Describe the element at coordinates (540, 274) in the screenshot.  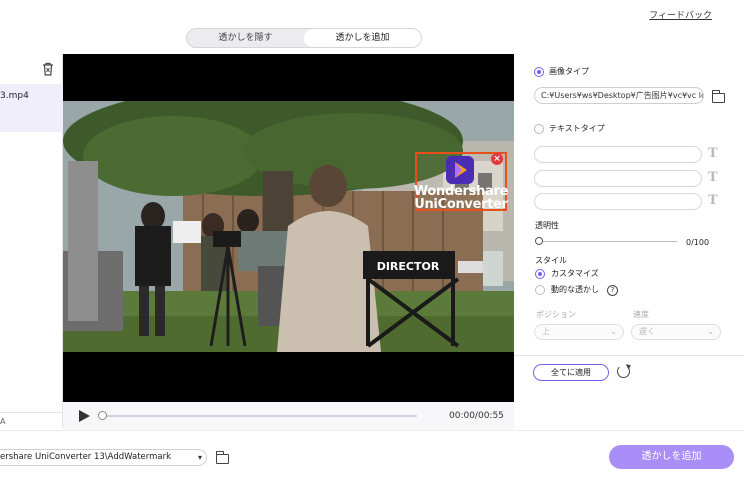
I see `style-custom-radio` at that location.